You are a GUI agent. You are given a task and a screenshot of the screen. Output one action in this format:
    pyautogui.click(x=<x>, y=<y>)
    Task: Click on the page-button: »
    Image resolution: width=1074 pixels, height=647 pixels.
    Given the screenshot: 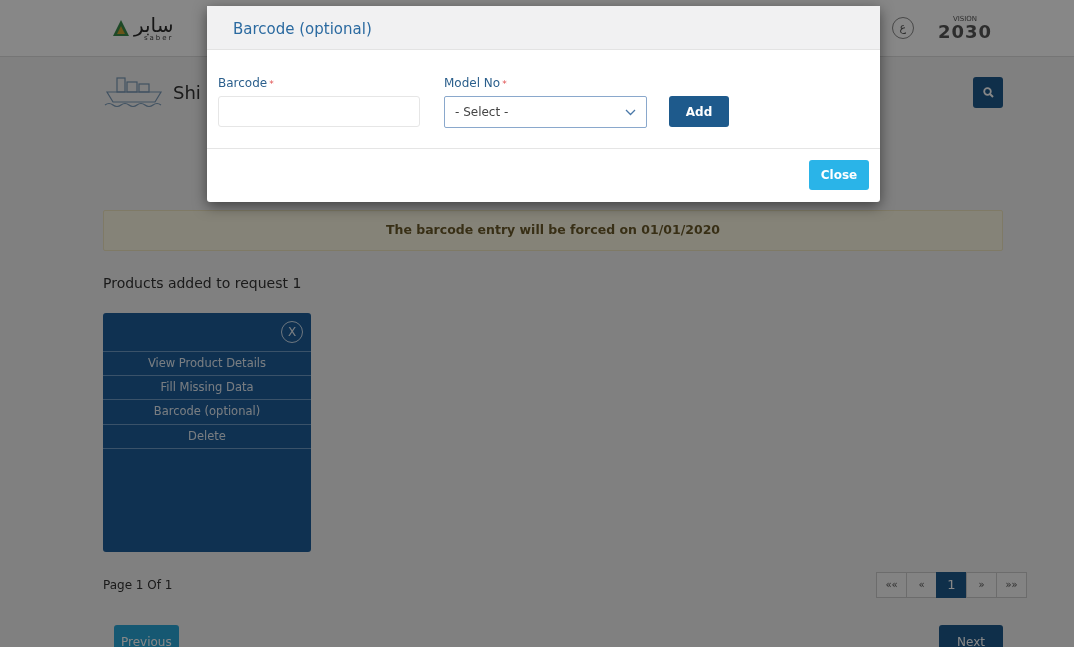 What is the action you would take?
    pyautogui.click(x=981, y=584)
    